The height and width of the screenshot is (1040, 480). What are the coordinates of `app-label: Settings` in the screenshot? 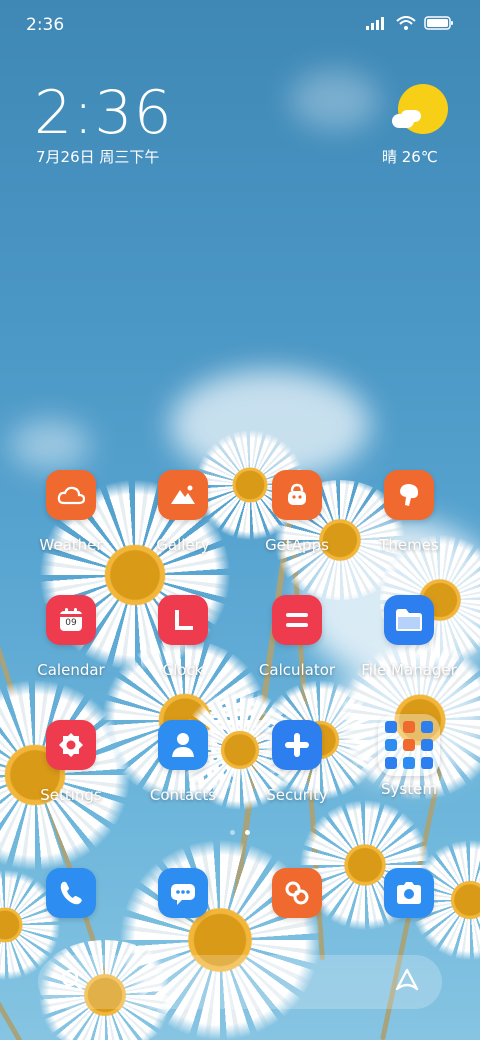 It's located at (71, 795).